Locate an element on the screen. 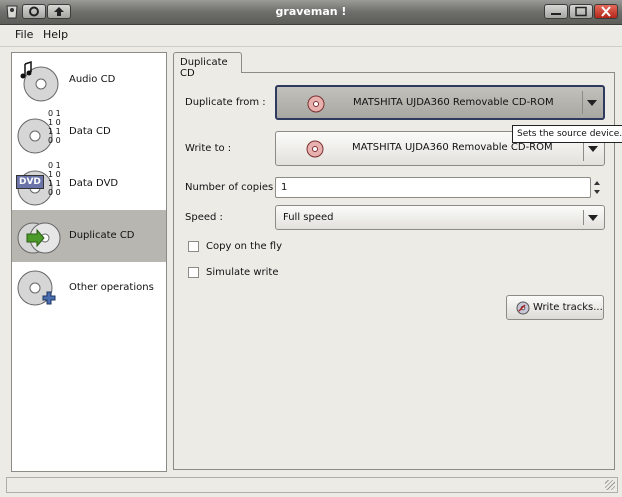 Image resolution: width=622 pixels, height=497 pixels. sidebar-item-data-cd: 0 1 1 0 1 1 0 0 Data CD is located at coordinates (89, 132).